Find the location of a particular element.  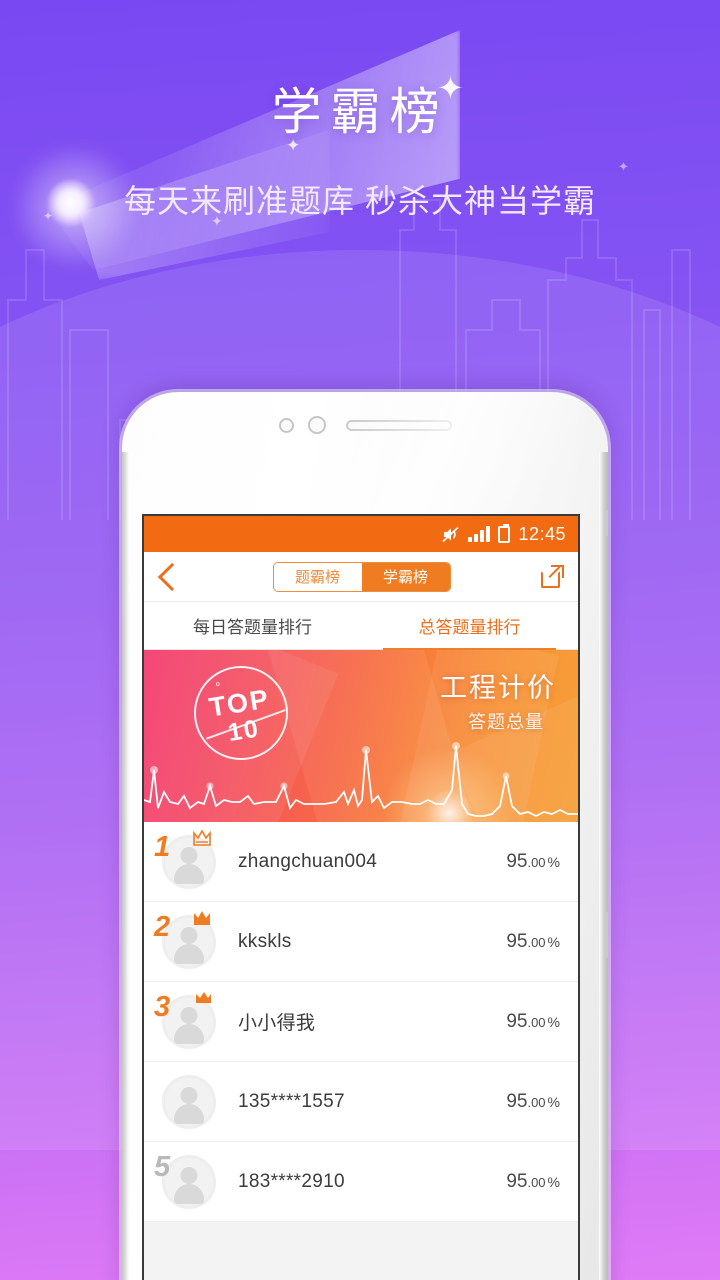

segment-top-student-board: 学霸榜 is located at coordinates (405, 576).